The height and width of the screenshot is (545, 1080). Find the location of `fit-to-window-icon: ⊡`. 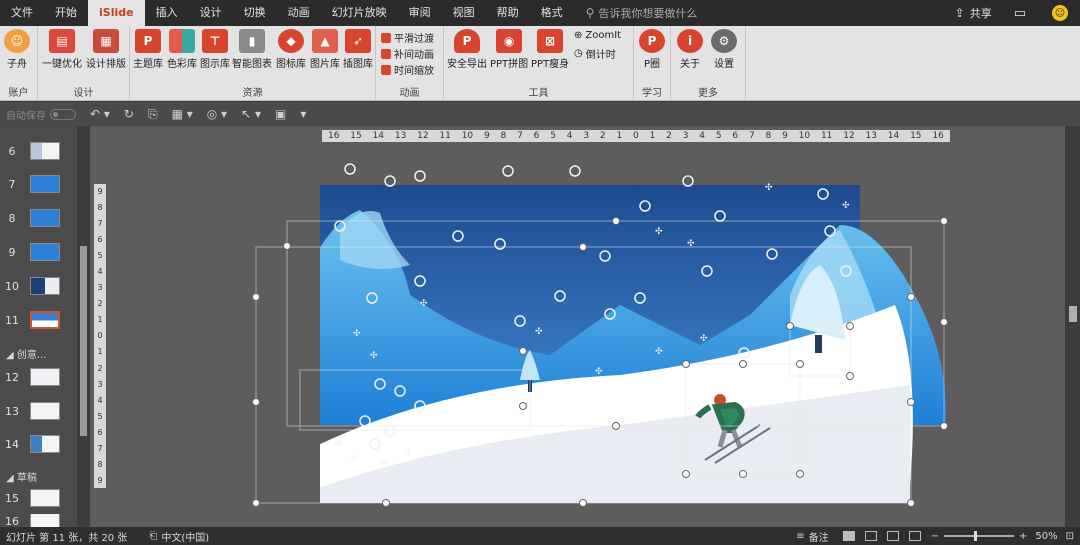

fit-to-window-icon: ⊡ is located at coordinates (1070, 536).